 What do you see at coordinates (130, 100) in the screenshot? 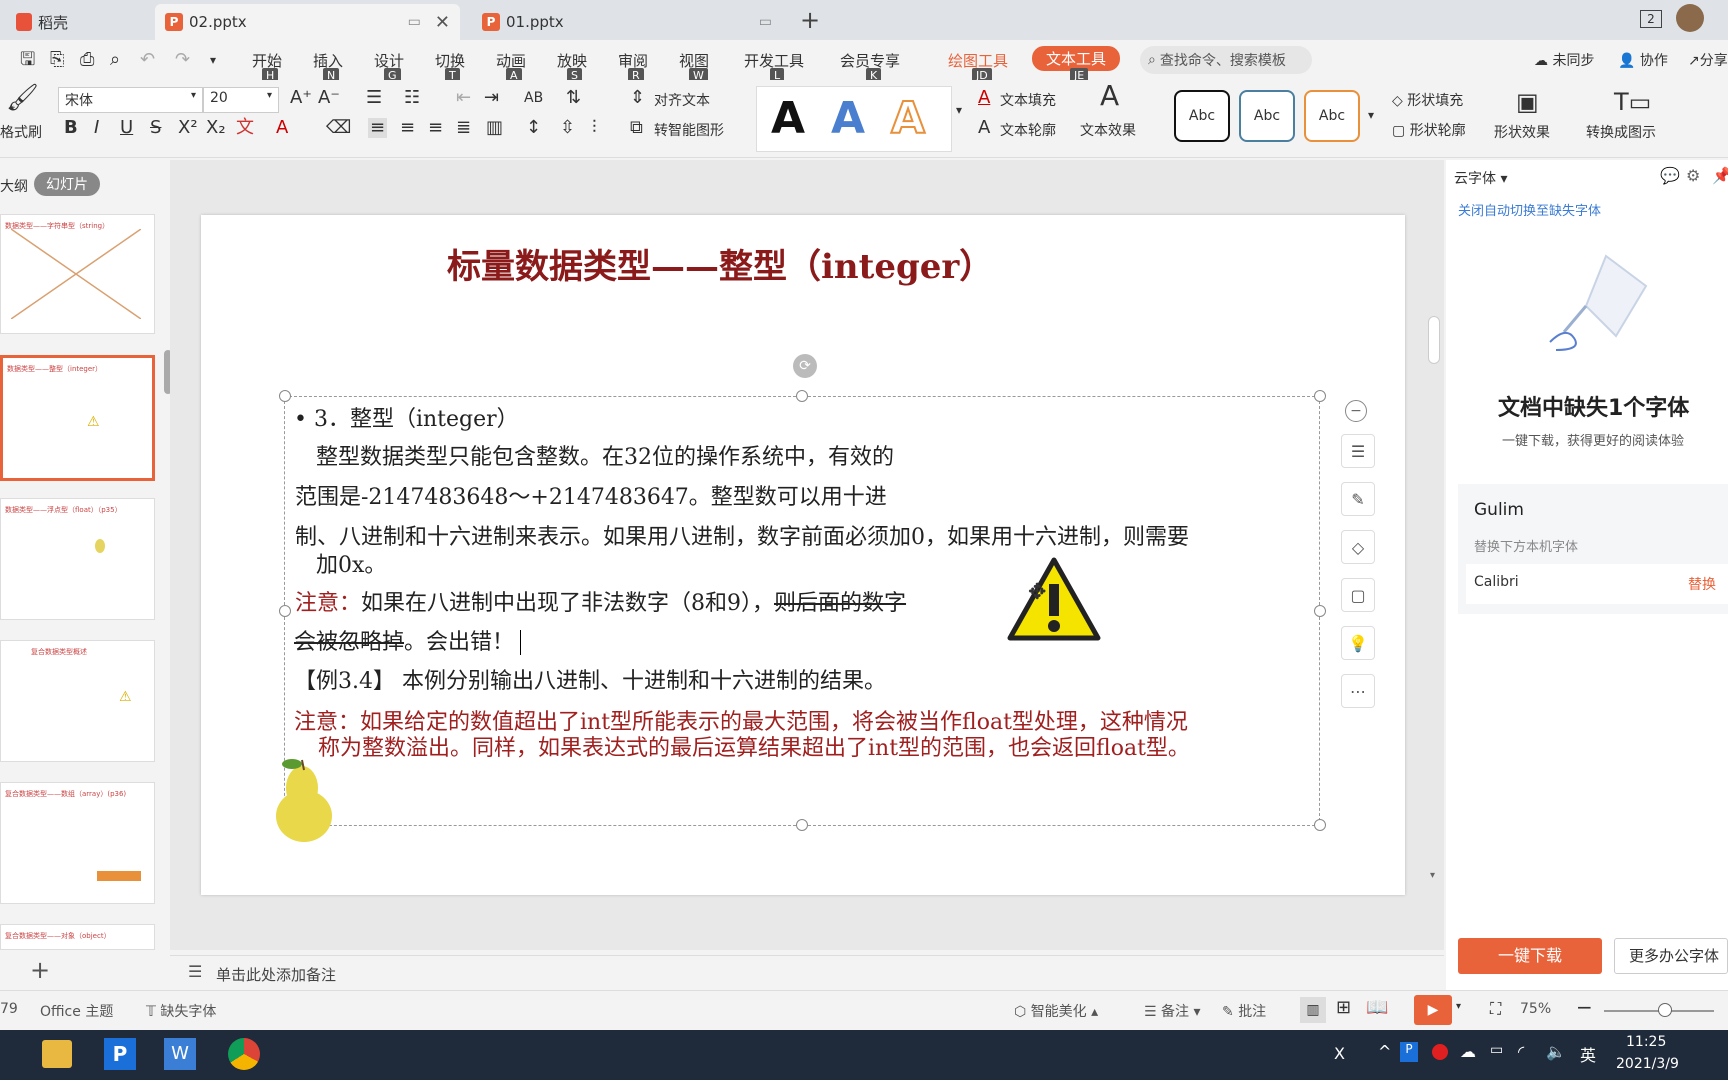
I see `font-name-select: 宋体 ▾` at bounding box center [130, 100].